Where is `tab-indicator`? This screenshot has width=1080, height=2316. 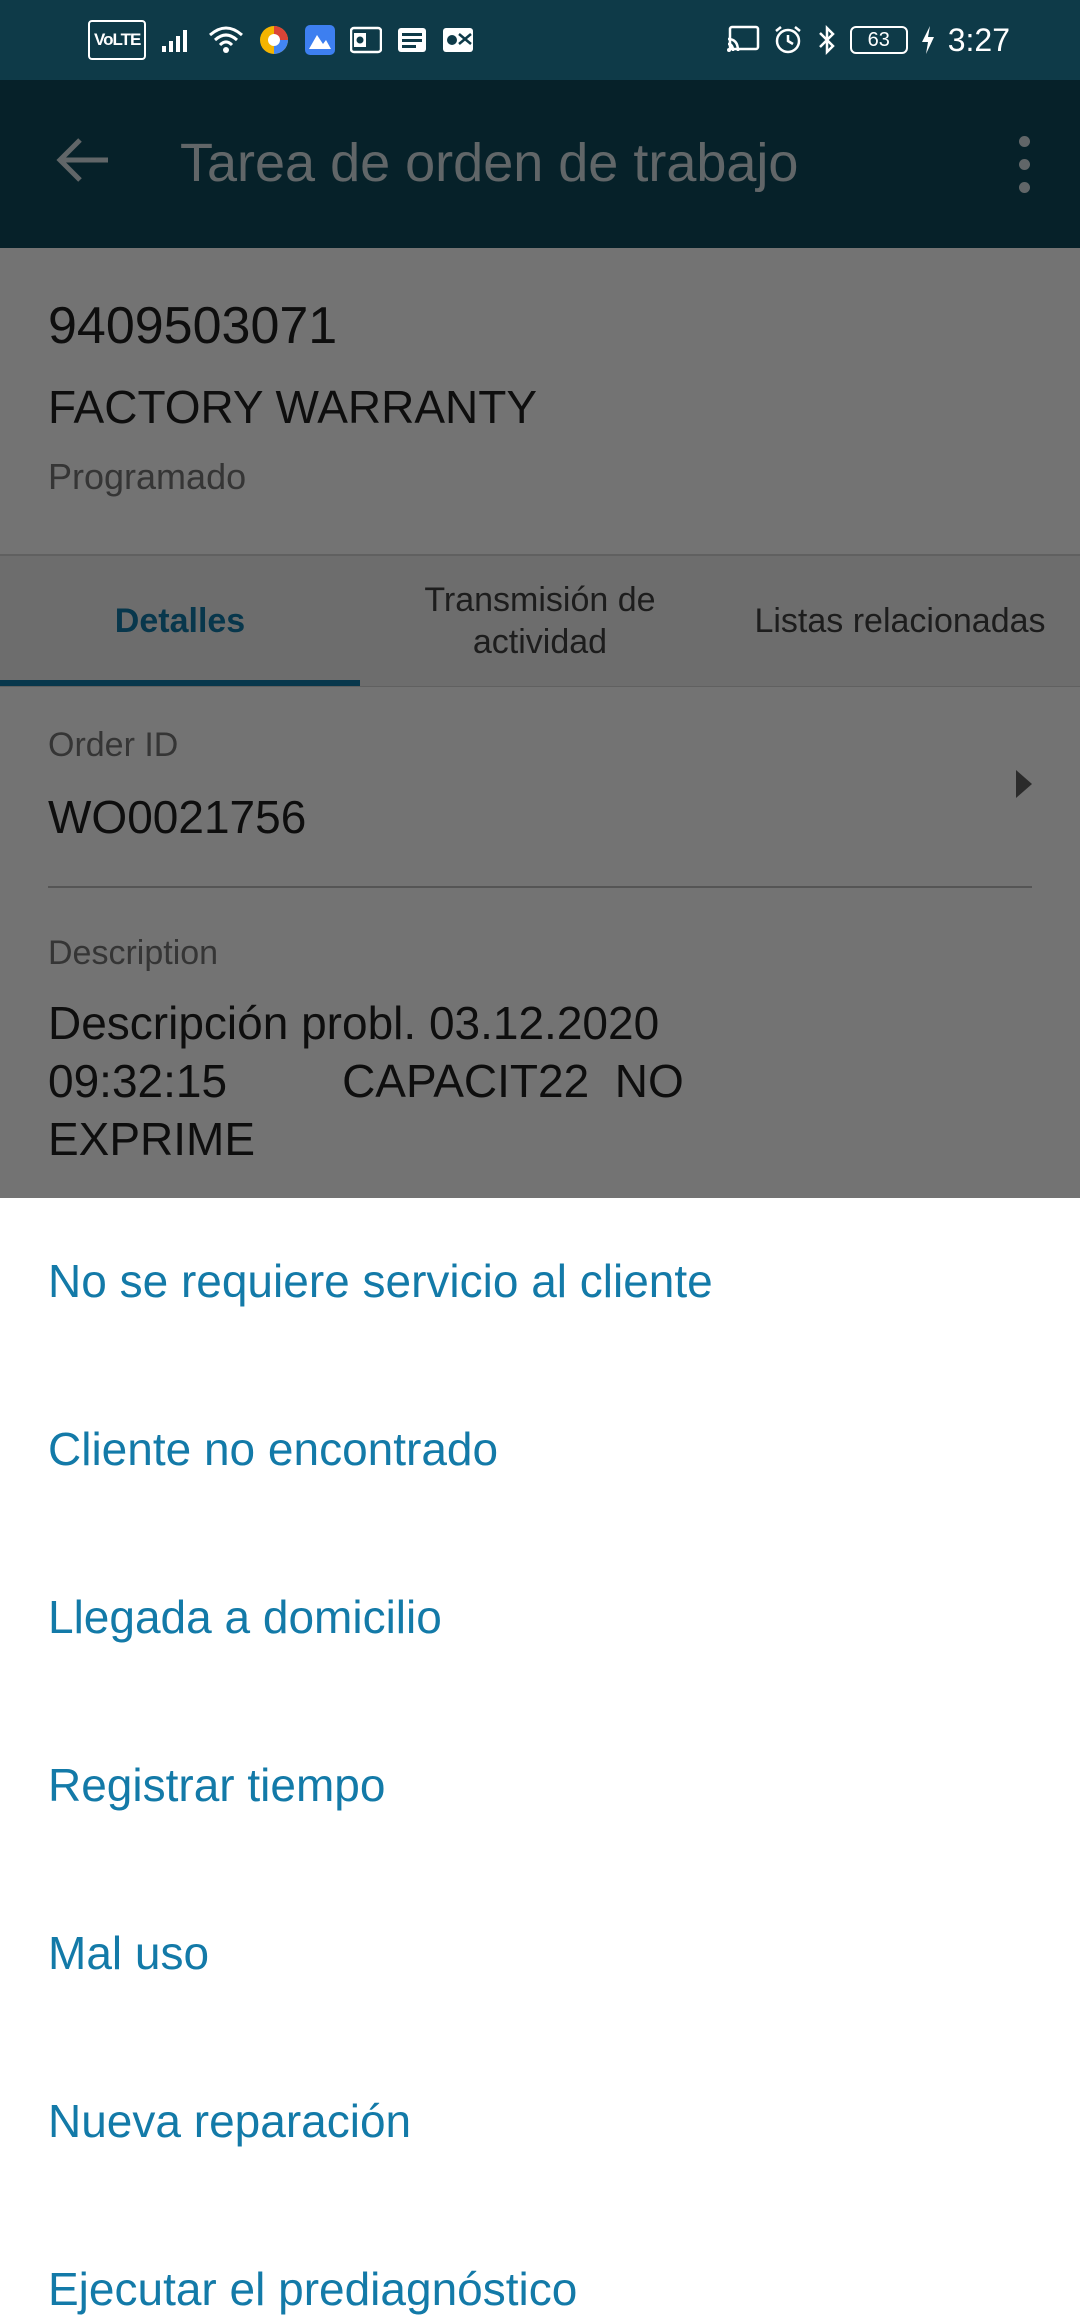
tab-indicator is located at coordinates (180, 683).